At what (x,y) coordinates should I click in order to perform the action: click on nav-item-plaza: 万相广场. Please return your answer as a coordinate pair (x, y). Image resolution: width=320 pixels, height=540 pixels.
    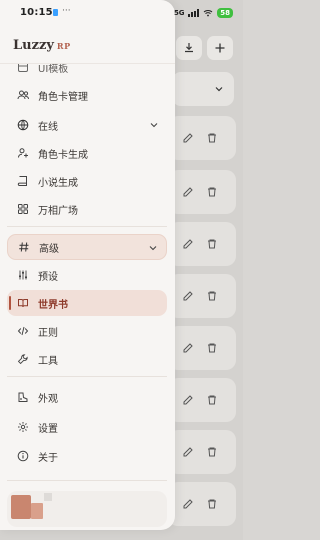
    Looking at the image, I should click on (87, 209).